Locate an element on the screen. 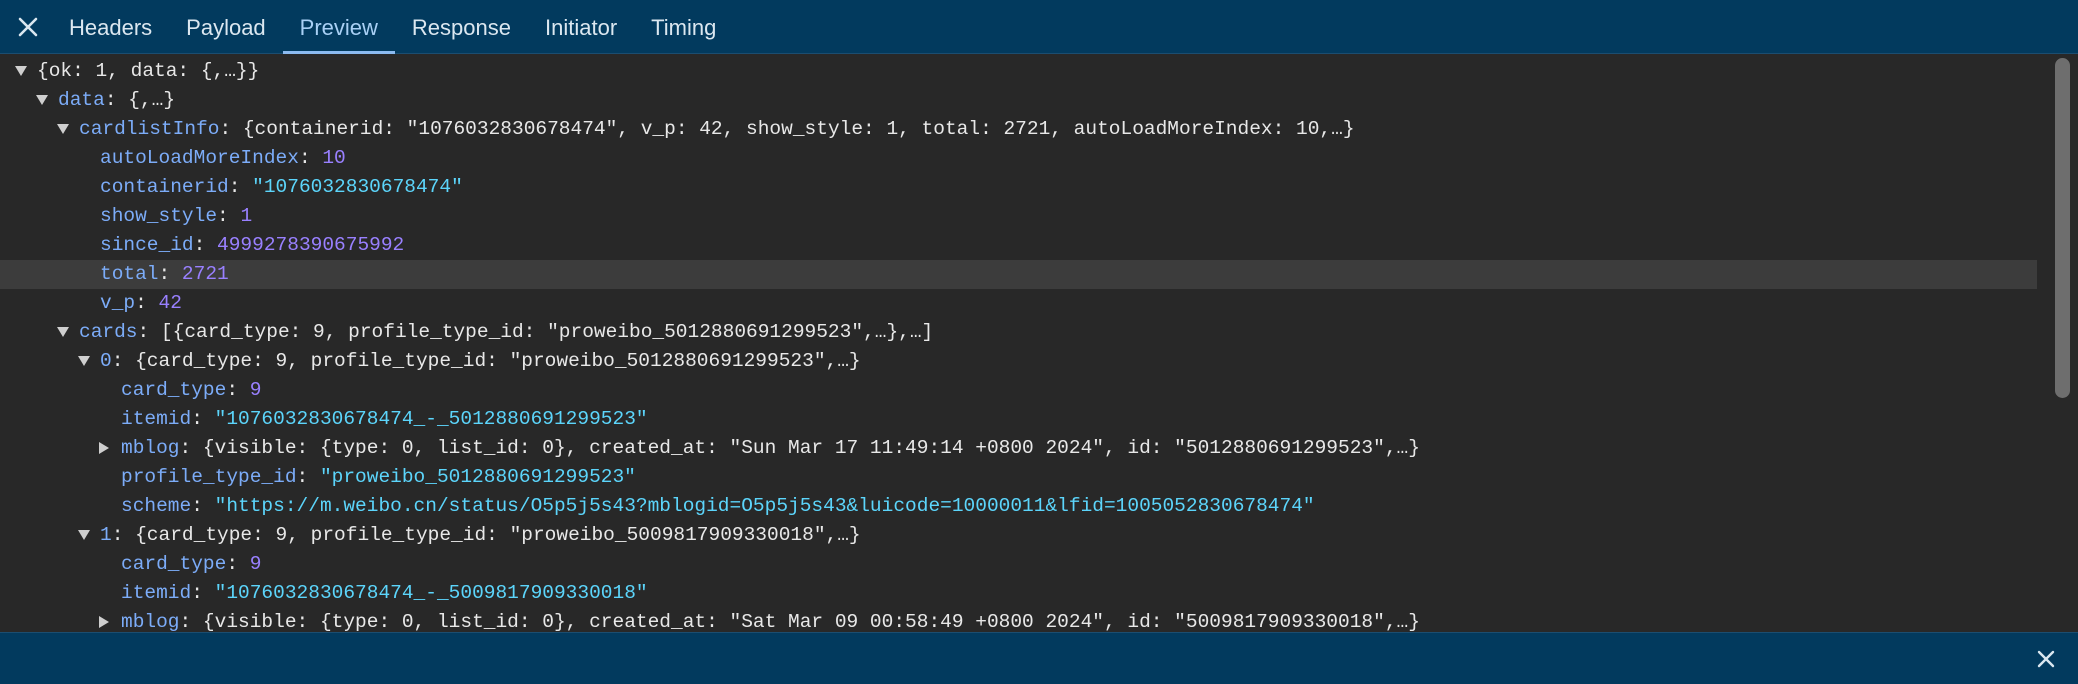 Image resolution: width=2078 pixels, height=684 pixels. tree-row-text: data: {,…} is located at coordinates (117, 100).